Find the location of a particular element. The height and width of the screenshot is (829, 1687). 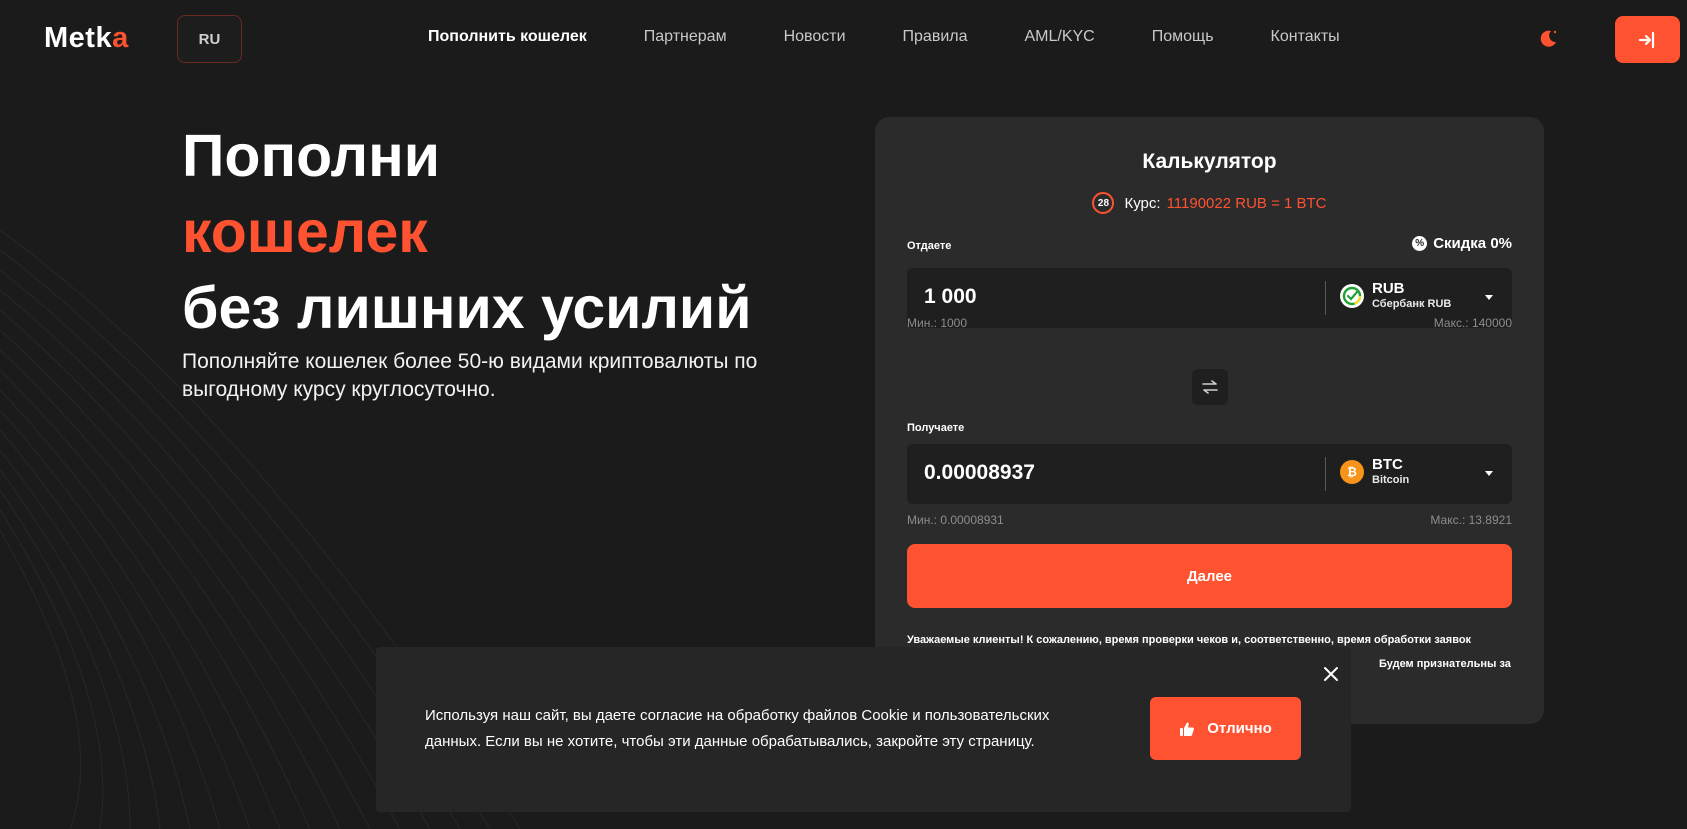

cookie-accept-button: Отлично is located at coordinates (1225, 728).